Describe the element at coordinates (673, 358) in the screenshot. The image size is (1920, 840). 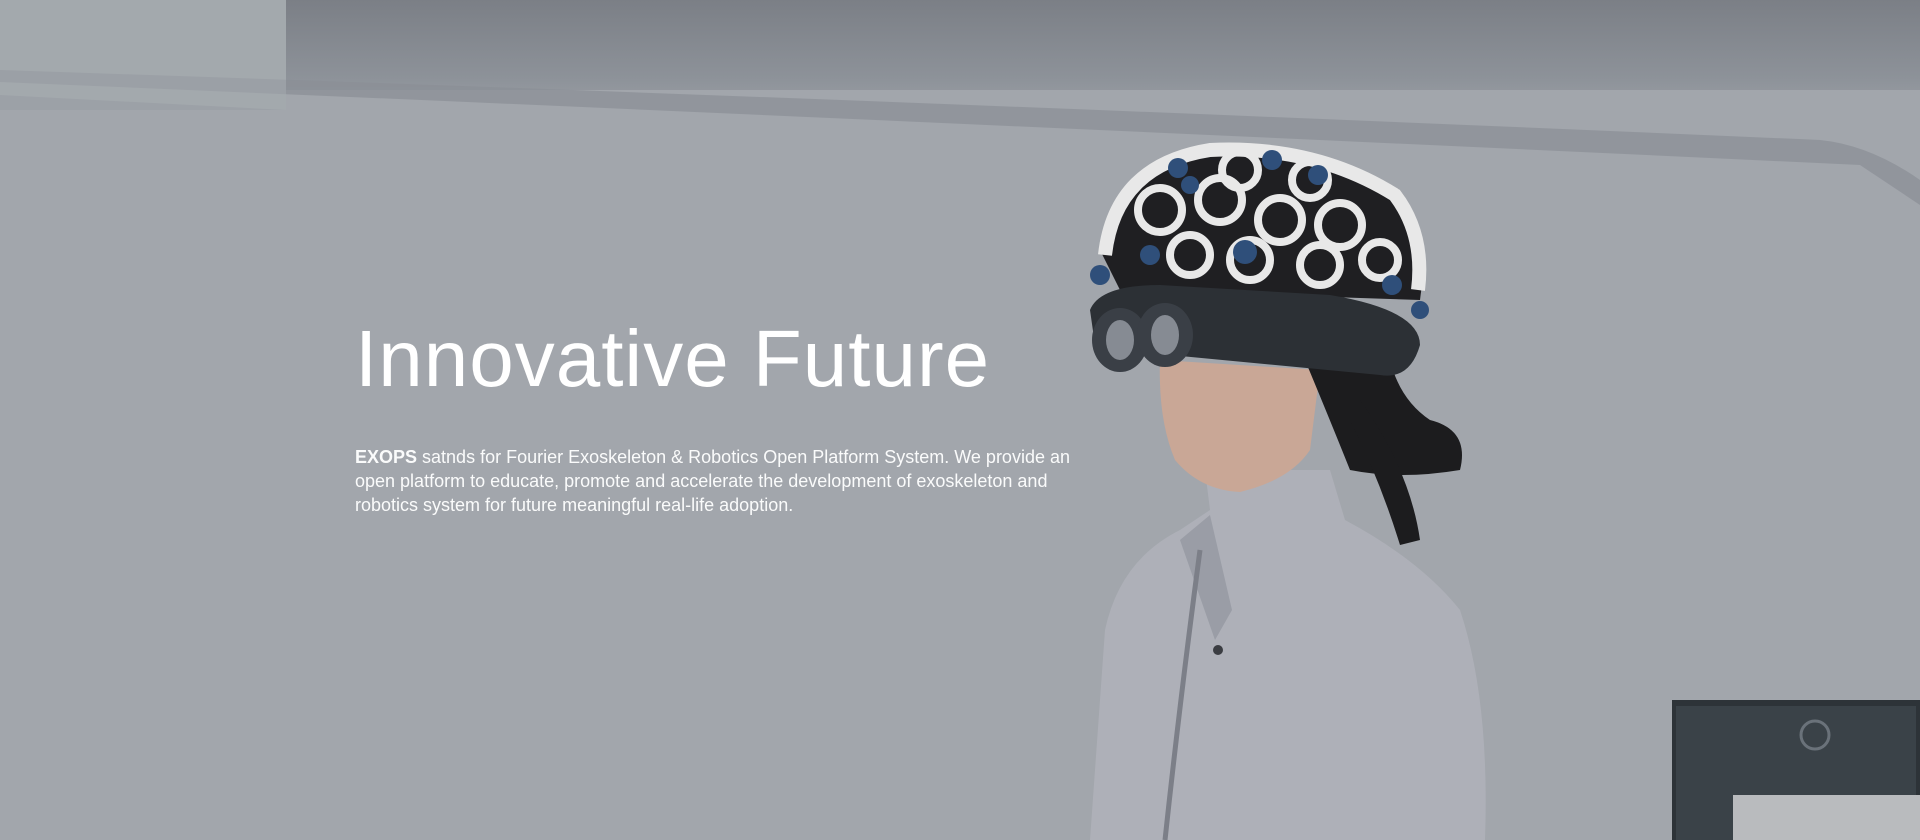
I see `hero-title: Innovative Future` at that location.